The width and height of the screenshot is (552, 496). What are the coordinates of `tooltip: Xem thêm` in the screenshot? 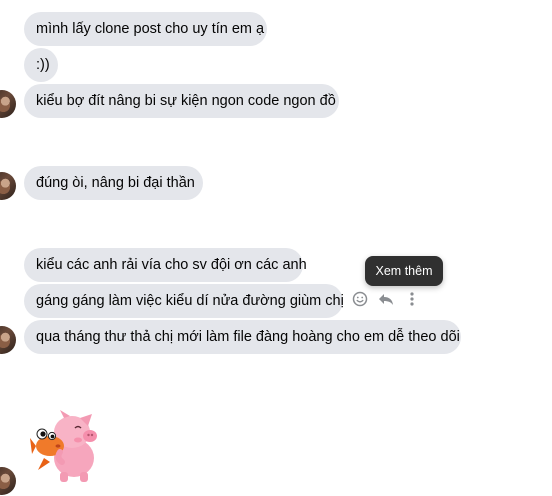 It's located at (404, 271).